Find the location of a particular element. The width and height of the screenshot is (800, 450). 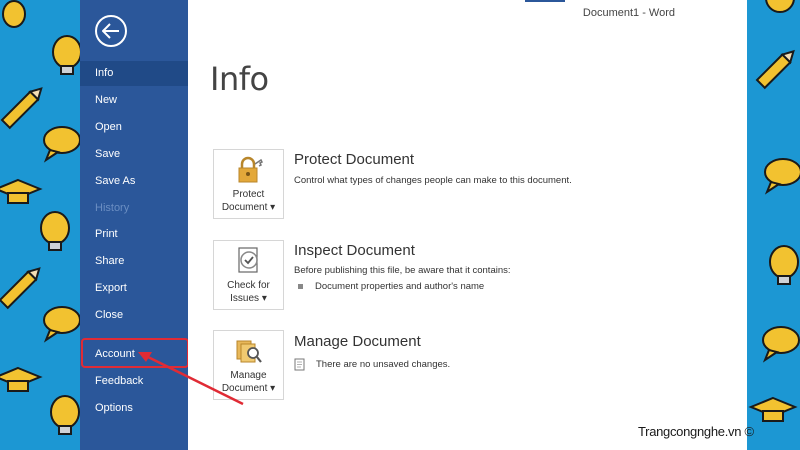

back-button is located at coordinates (111, 31).